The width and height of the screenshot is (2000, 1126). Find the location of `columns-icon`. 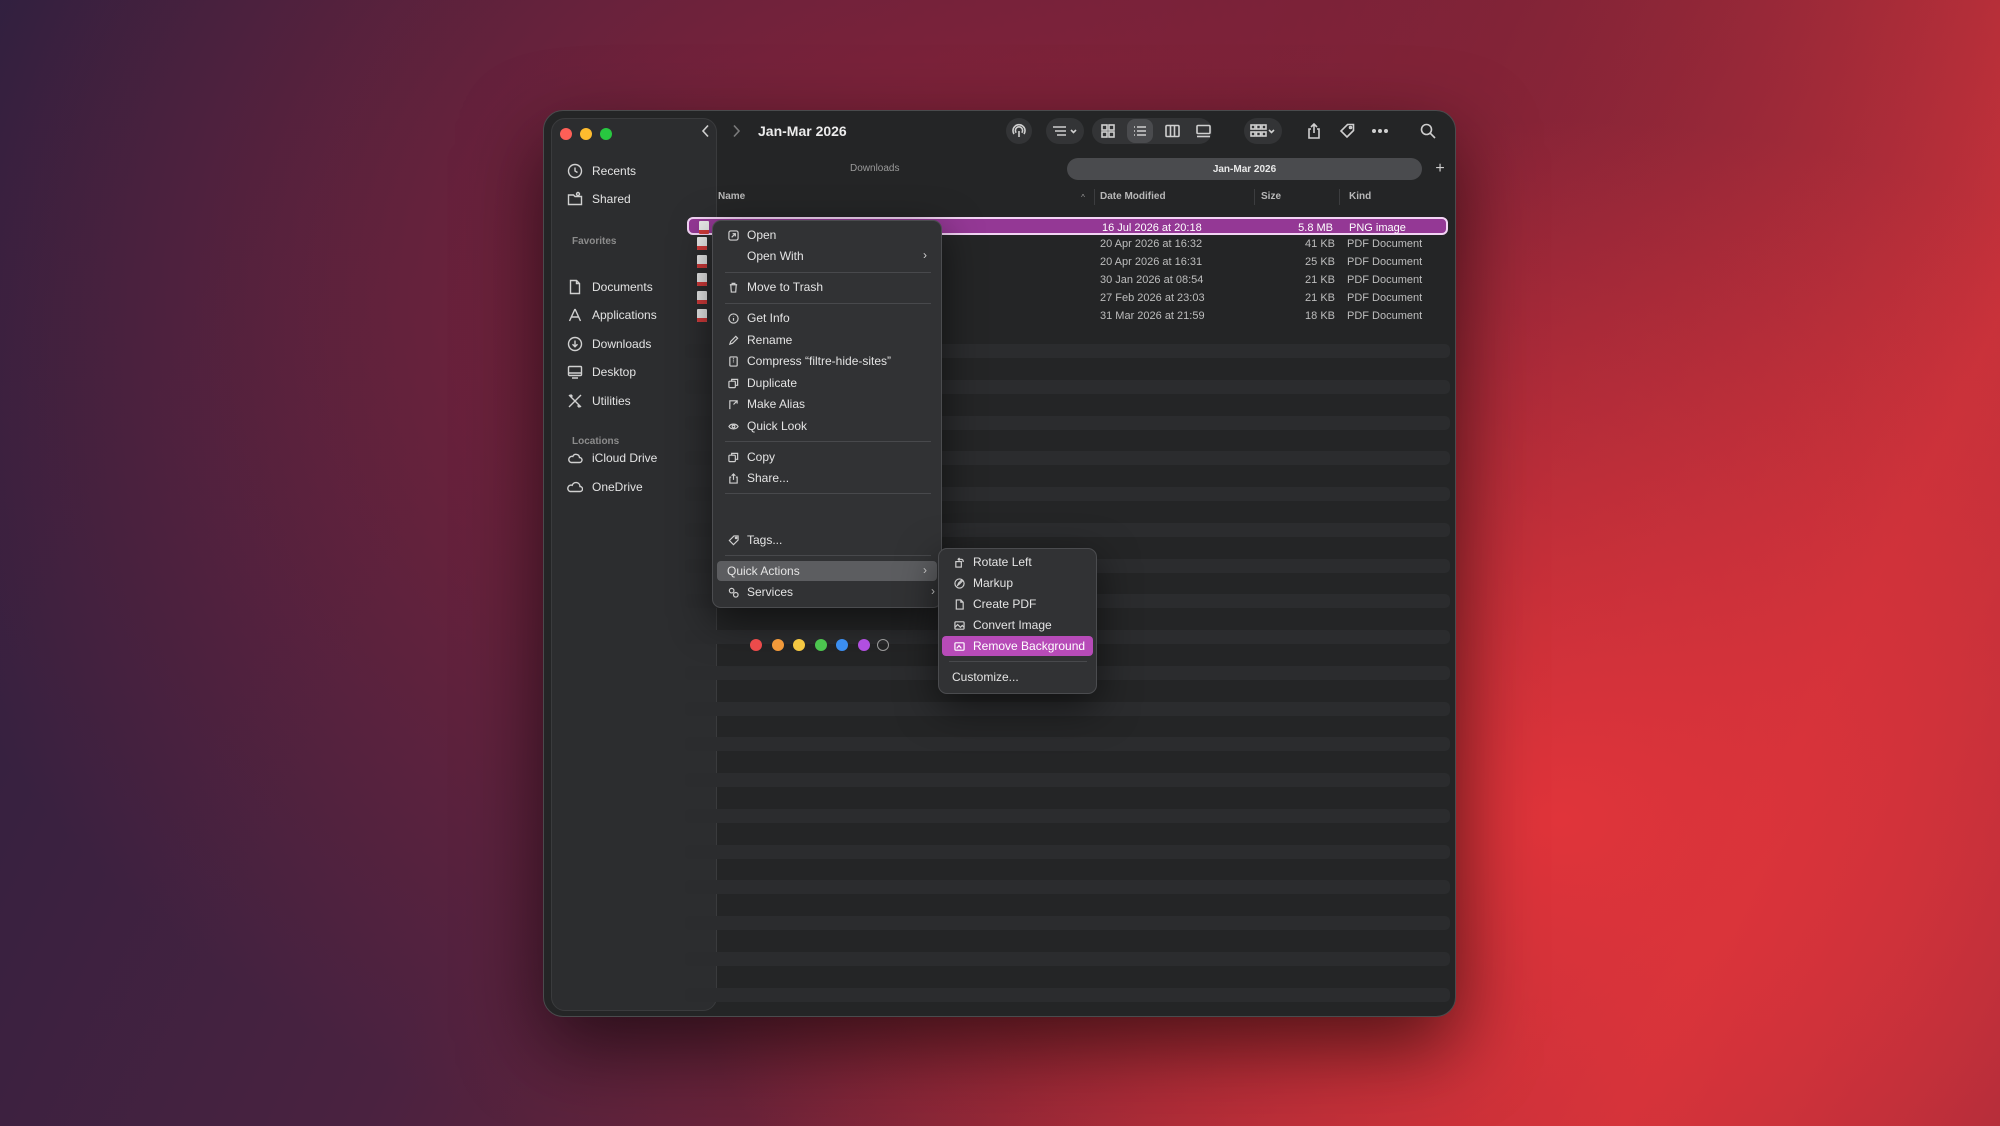

columns-icon is located at coordinates (1172, 131).